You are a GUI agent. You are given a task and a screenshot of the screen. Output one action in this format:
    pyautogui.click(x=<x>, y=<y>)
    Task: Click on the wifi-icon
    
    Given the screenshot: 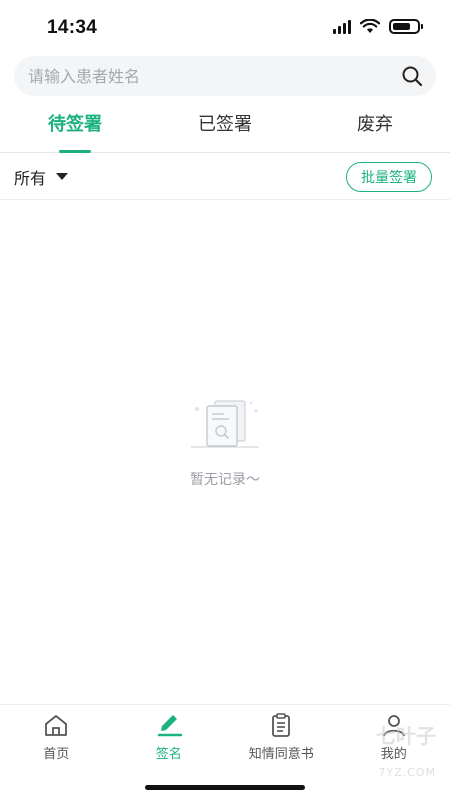 What is the action you would take?
    pyautogui.click(x=370, y=26)
    